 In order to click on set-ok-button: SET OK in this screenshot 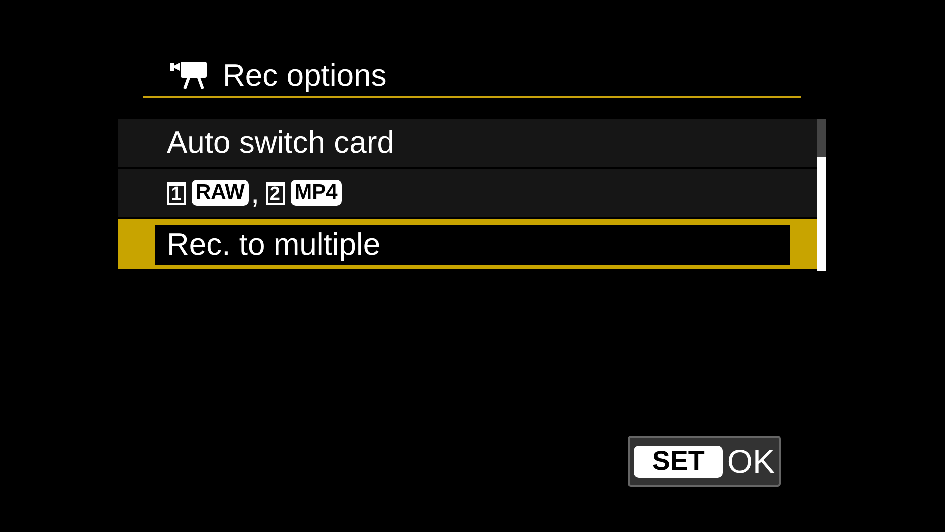, I will do `click(704, 461)`.